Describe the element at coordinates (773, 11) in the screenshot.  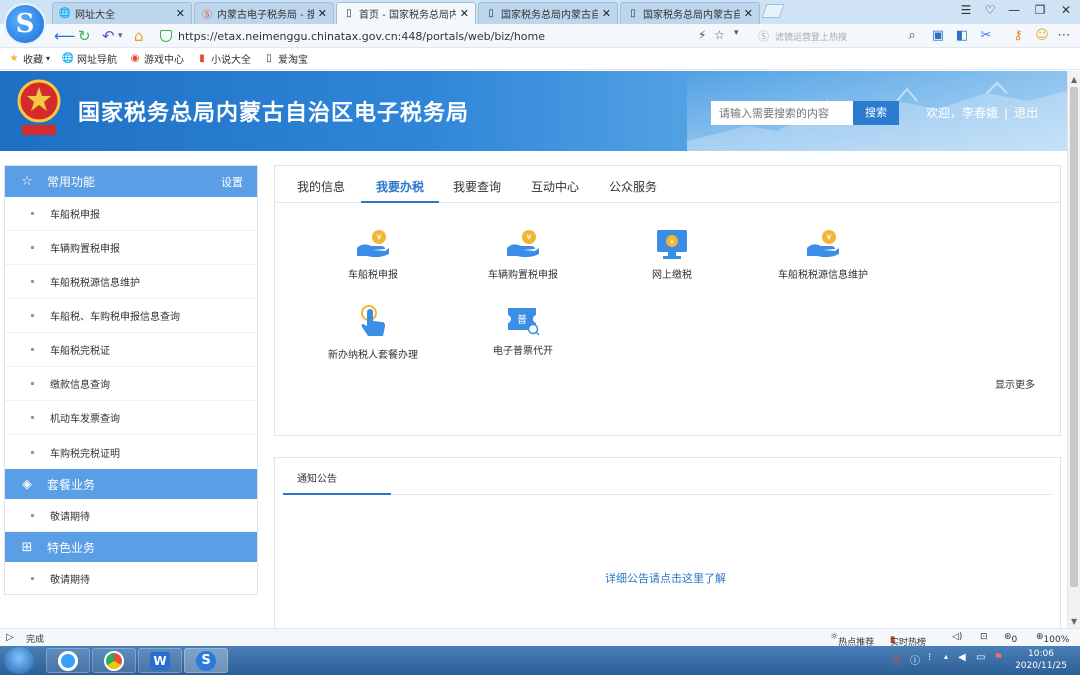
I see `new-tab-button` at that location.